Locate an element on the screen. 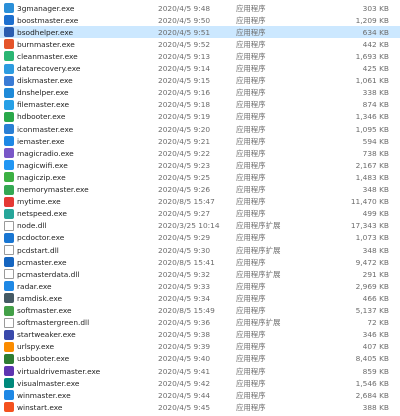 This screenshot has width=400, height=416. file-date: 2020/4/5 9:42 is located at coordinates (184, 383).